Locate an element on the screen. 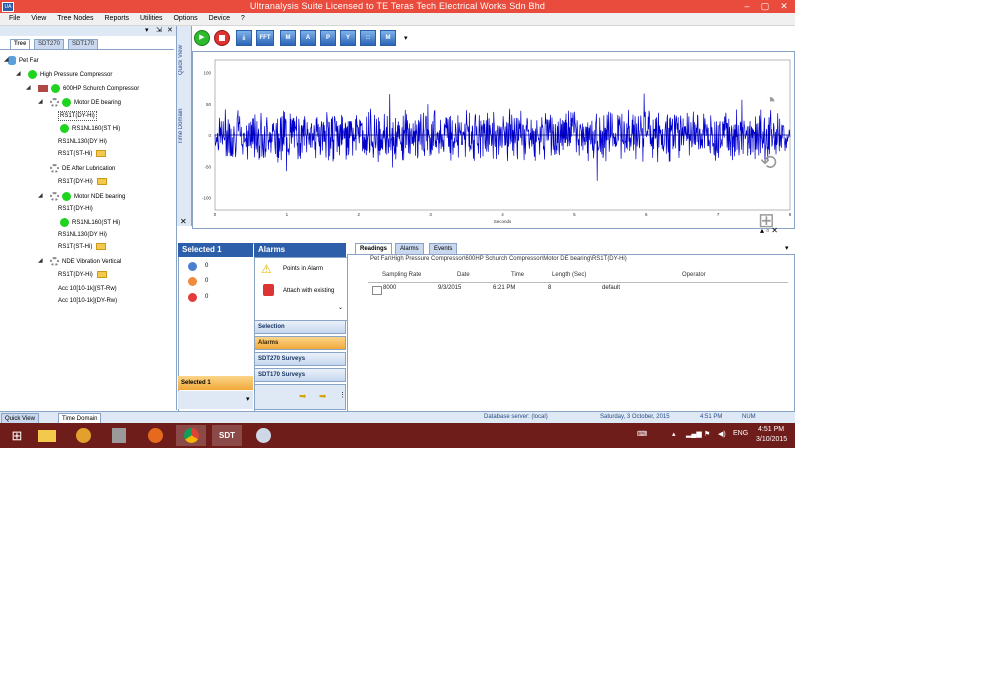  readings-menu-icon: ▾ is located at coordinates (787, 248).